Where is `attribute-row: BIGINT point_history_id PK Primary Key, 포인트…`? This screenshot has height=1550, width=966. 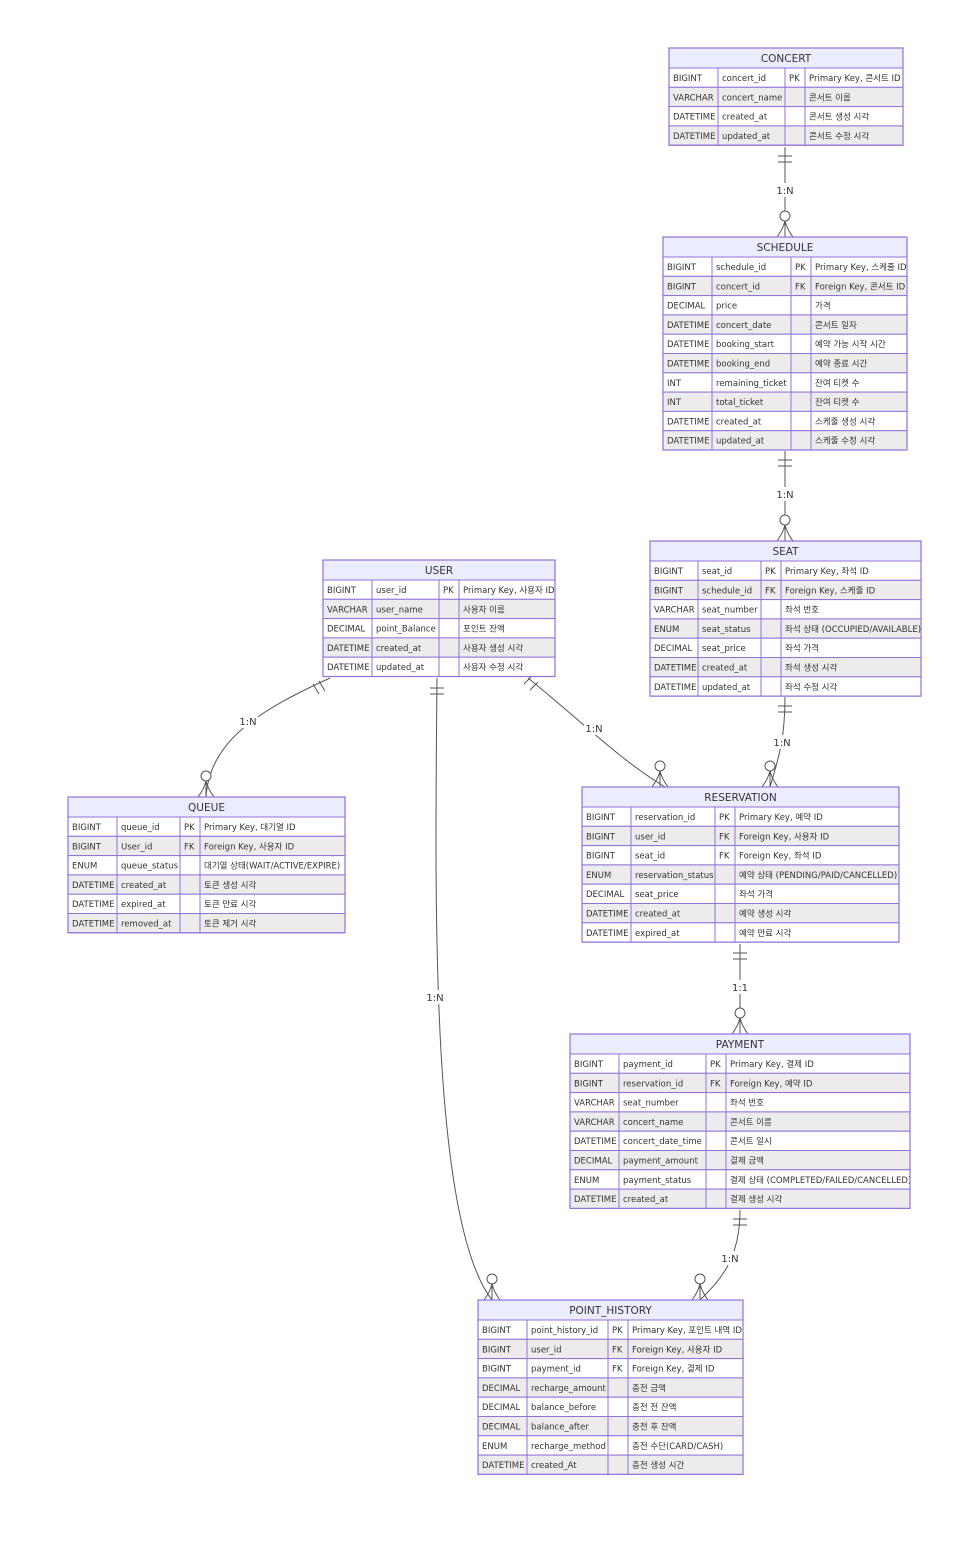
attribute-row: BIGINT point_history_id PK Primary Key, 포인트… is located at coordinates (610, 1329).